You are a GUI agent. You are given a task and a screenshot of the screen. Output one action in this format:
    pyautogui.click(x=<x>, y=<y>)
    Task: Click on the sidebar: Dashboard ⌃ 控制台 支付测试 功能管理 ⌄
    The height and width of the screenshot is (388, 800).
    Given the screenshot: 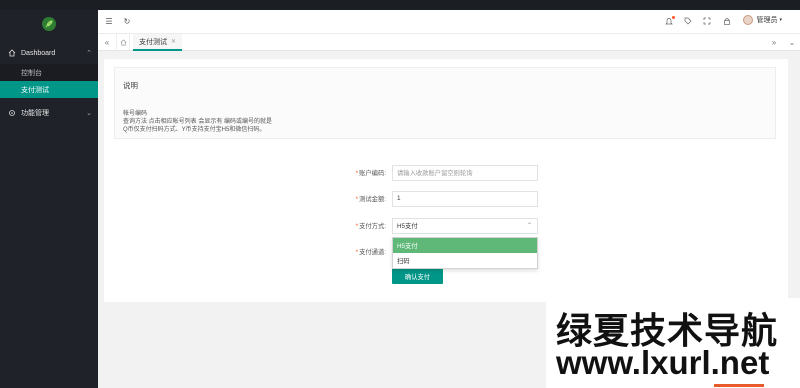 What is the action you would take?
    pyautogui.click(x=49, y=199)
    